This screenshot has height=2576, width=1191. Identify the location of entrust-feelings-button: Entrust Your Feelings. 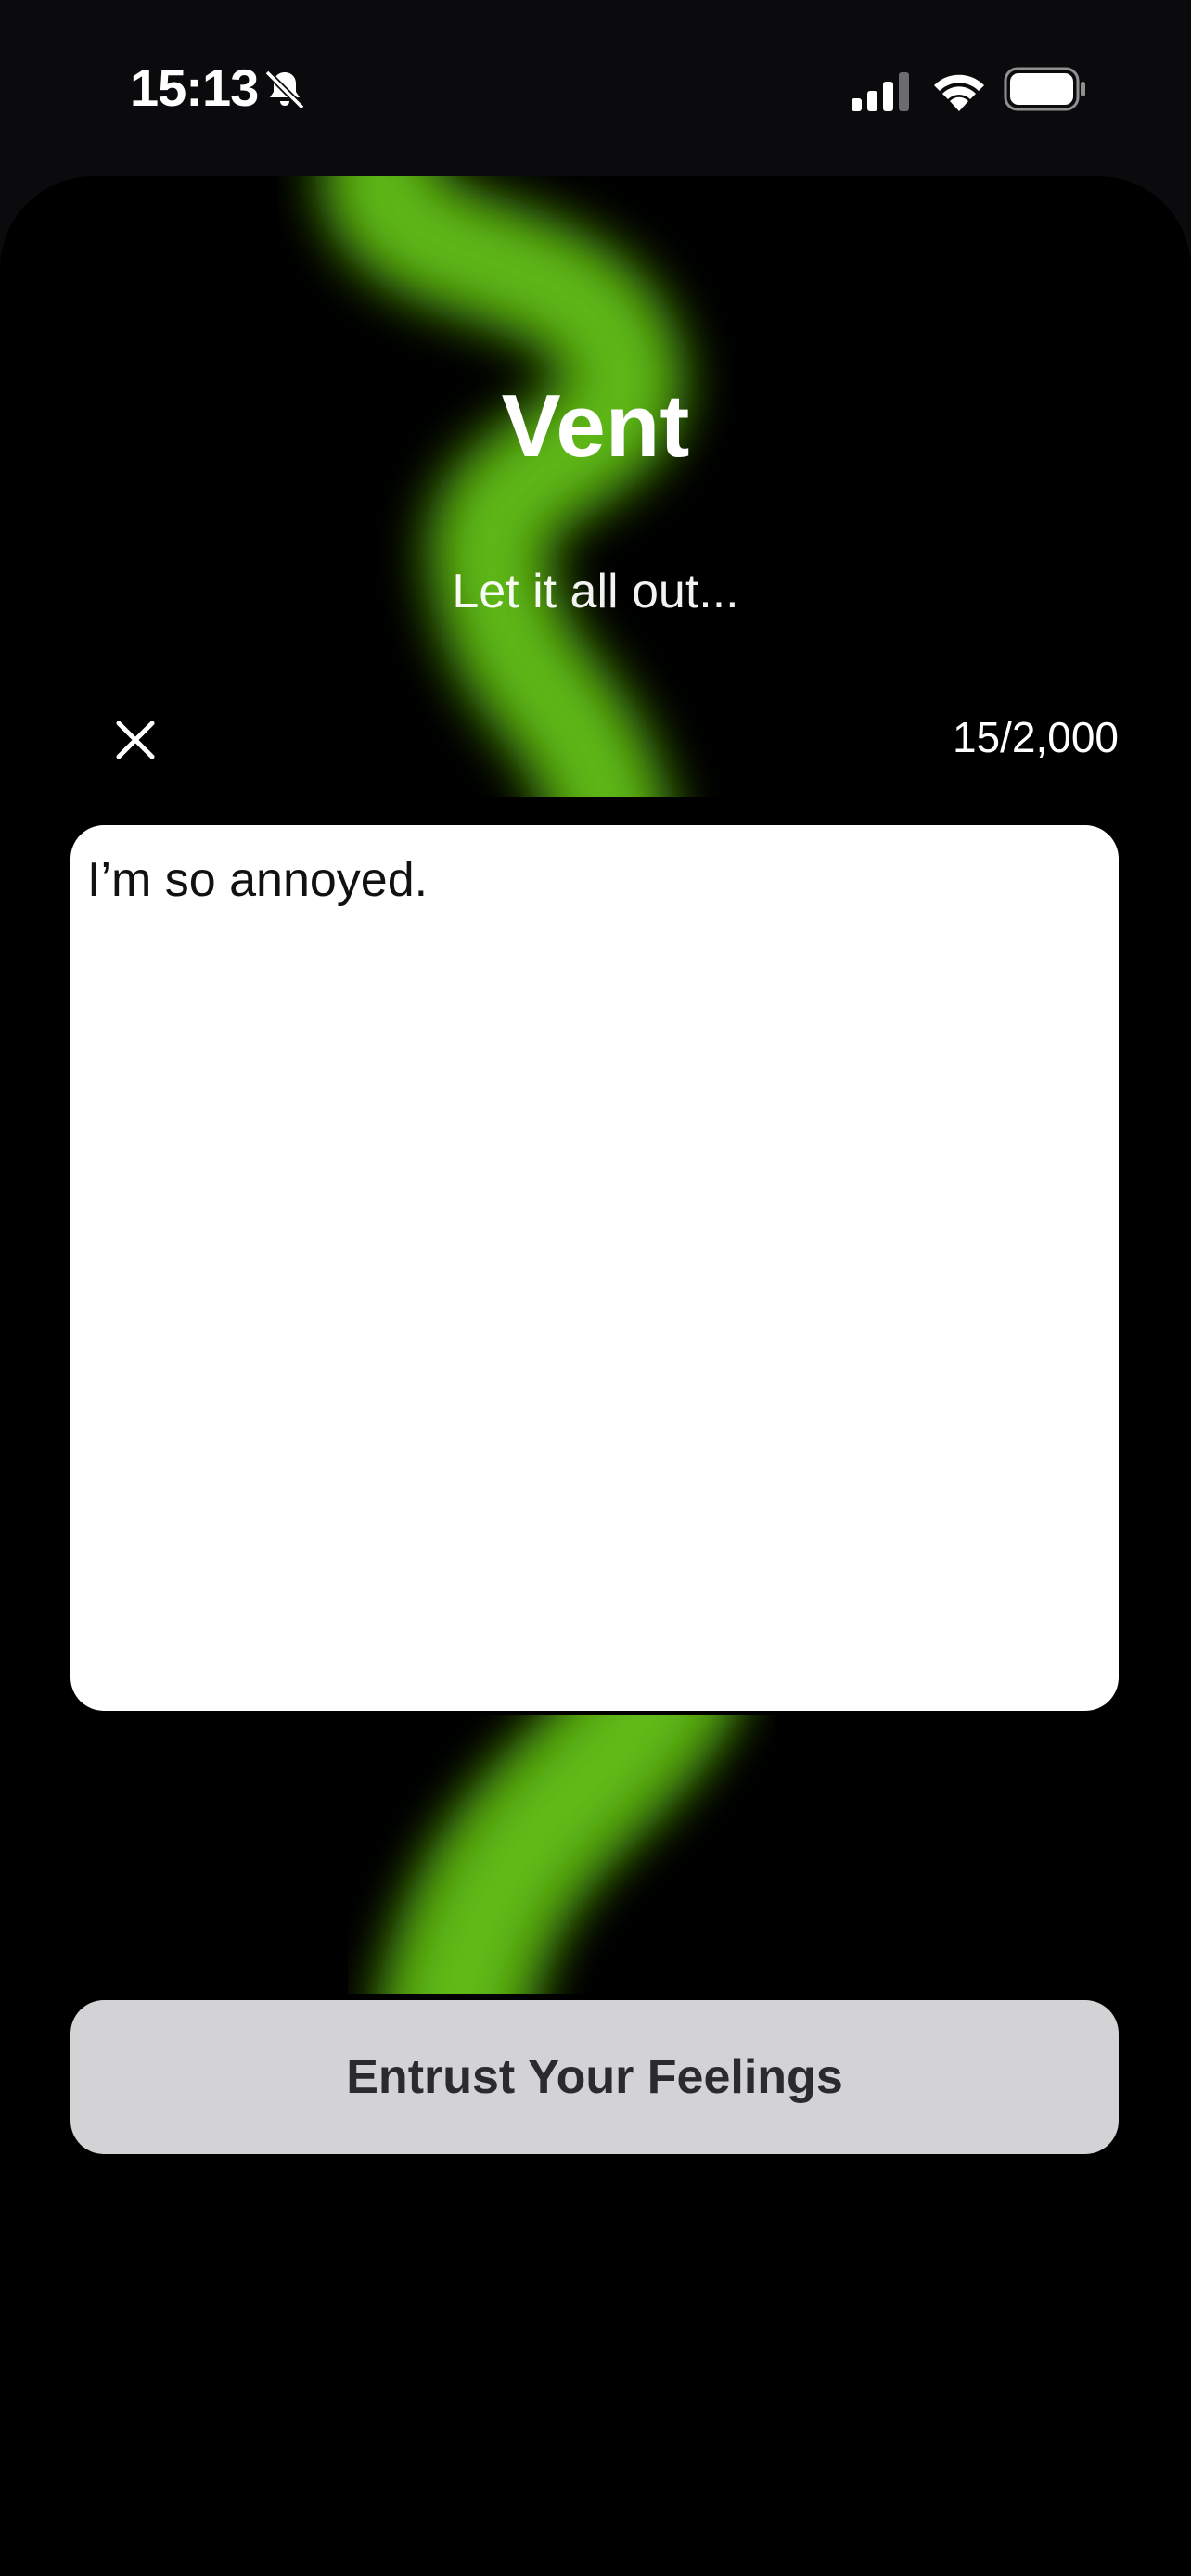
(594, 2077).